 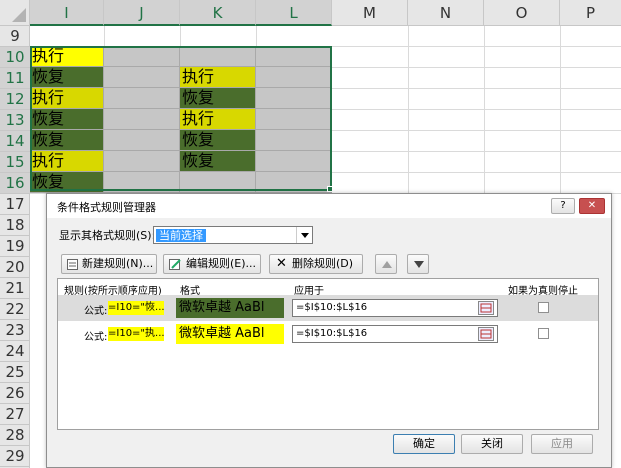 I want to click on fill-handle, so click(x=330, y=189).